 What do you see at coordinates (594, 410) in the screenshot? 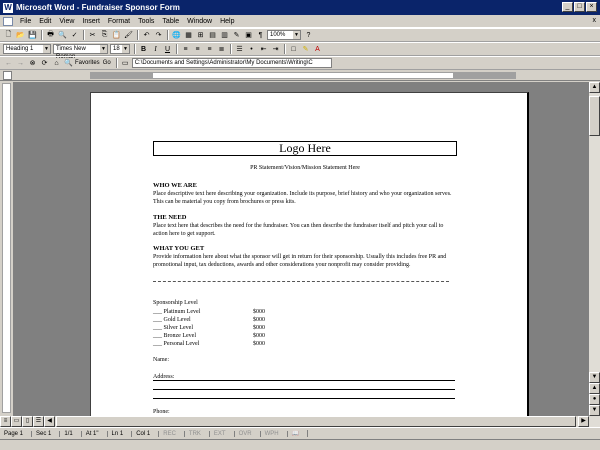
I see `next-page-icon: ▼` at bounding box center [594, 410].